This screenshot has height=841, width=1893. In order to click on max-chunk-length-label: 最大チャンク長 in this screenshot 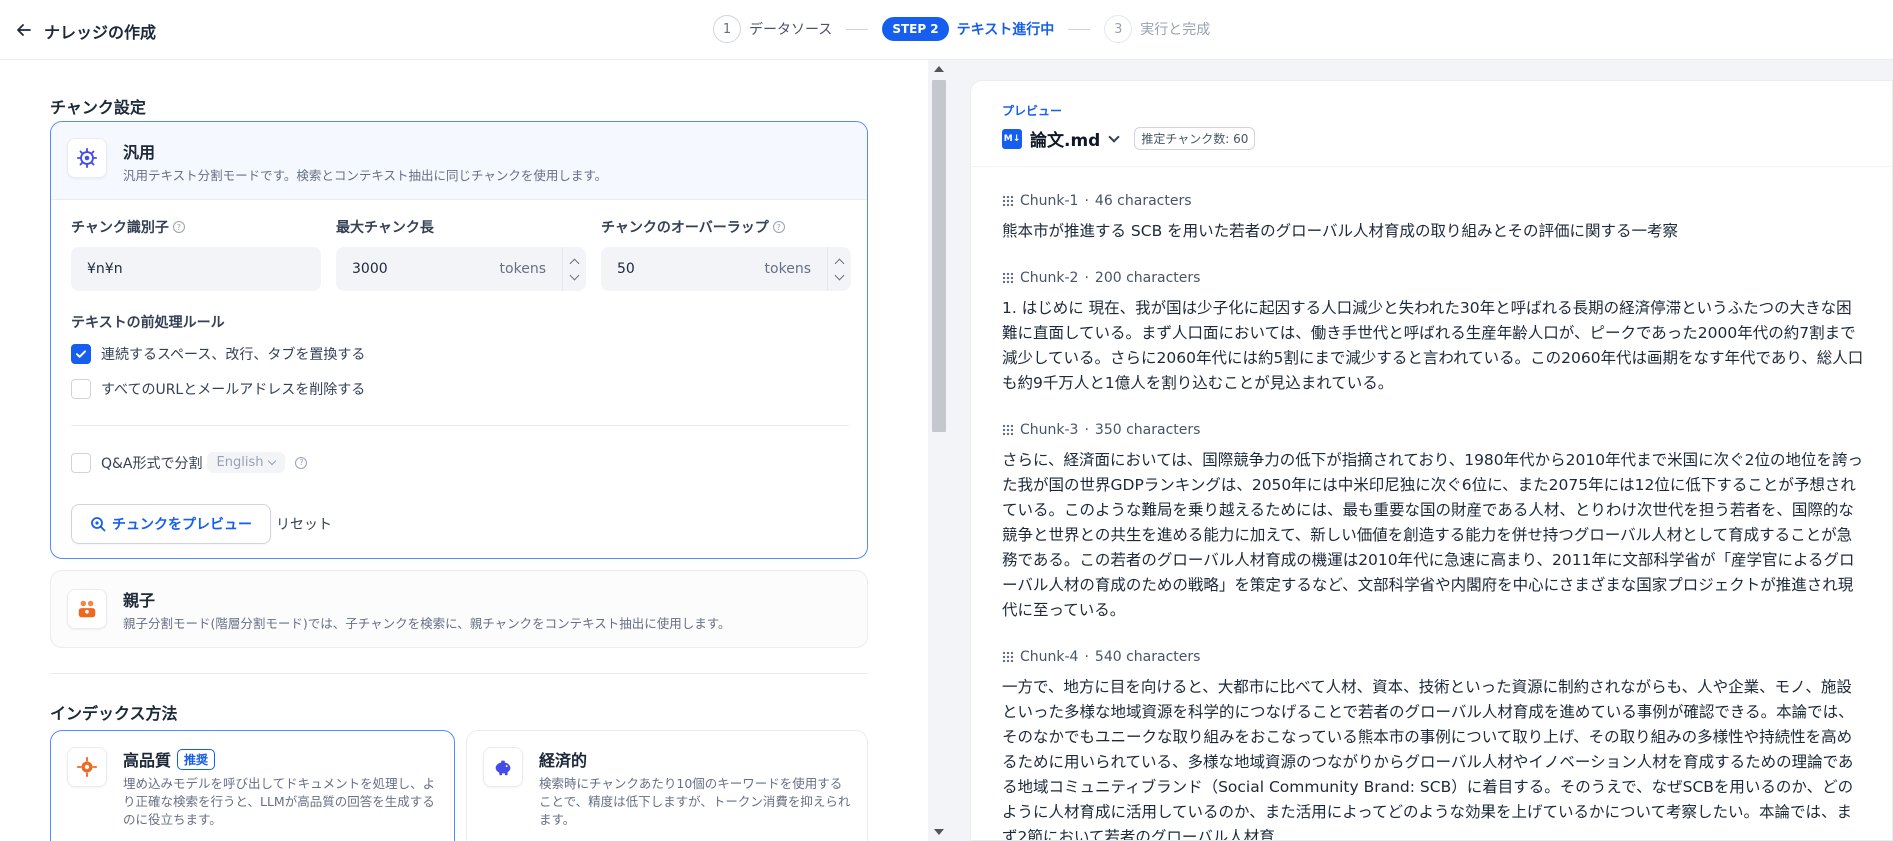, I will do `click(385, 228)`.